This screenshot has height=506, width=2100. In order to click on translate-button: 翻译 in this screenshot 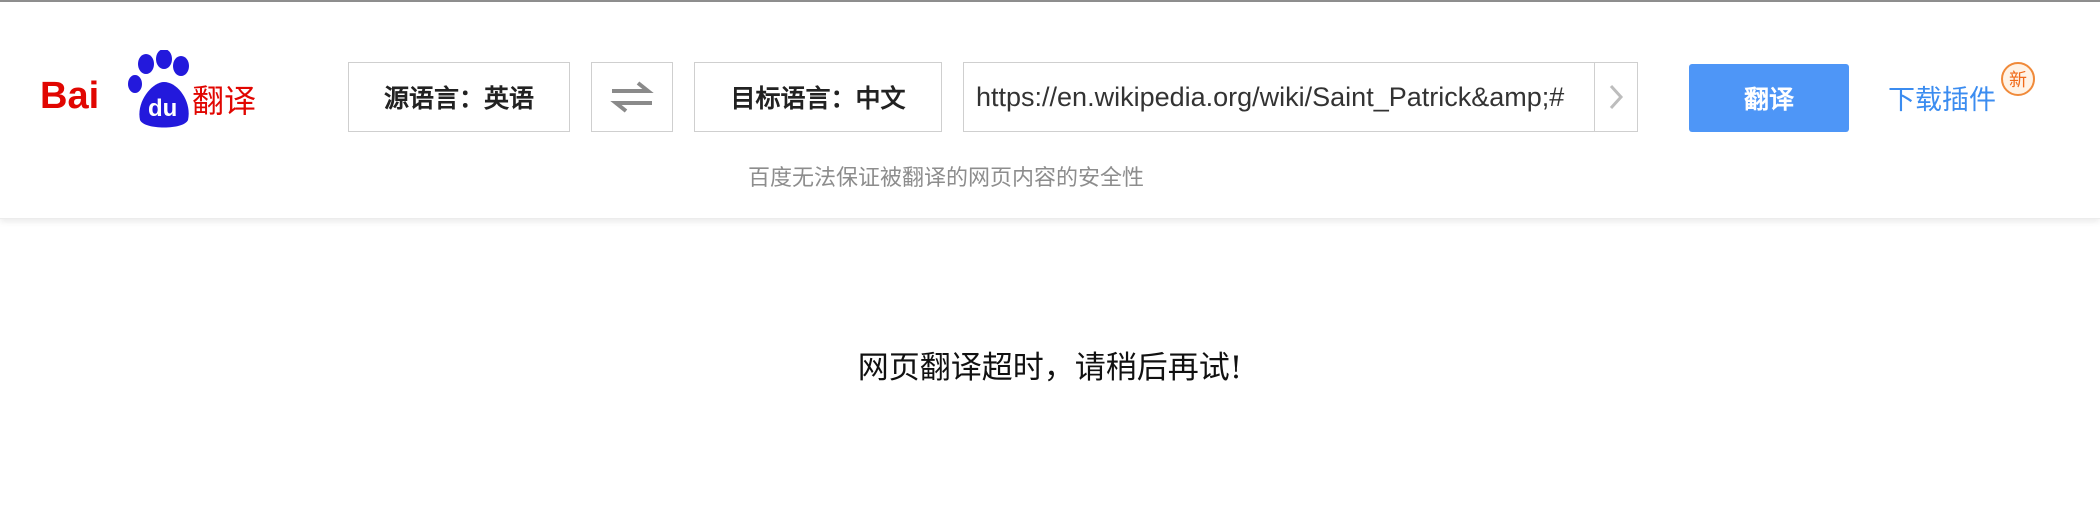, I will do `click(1769, 98)`.